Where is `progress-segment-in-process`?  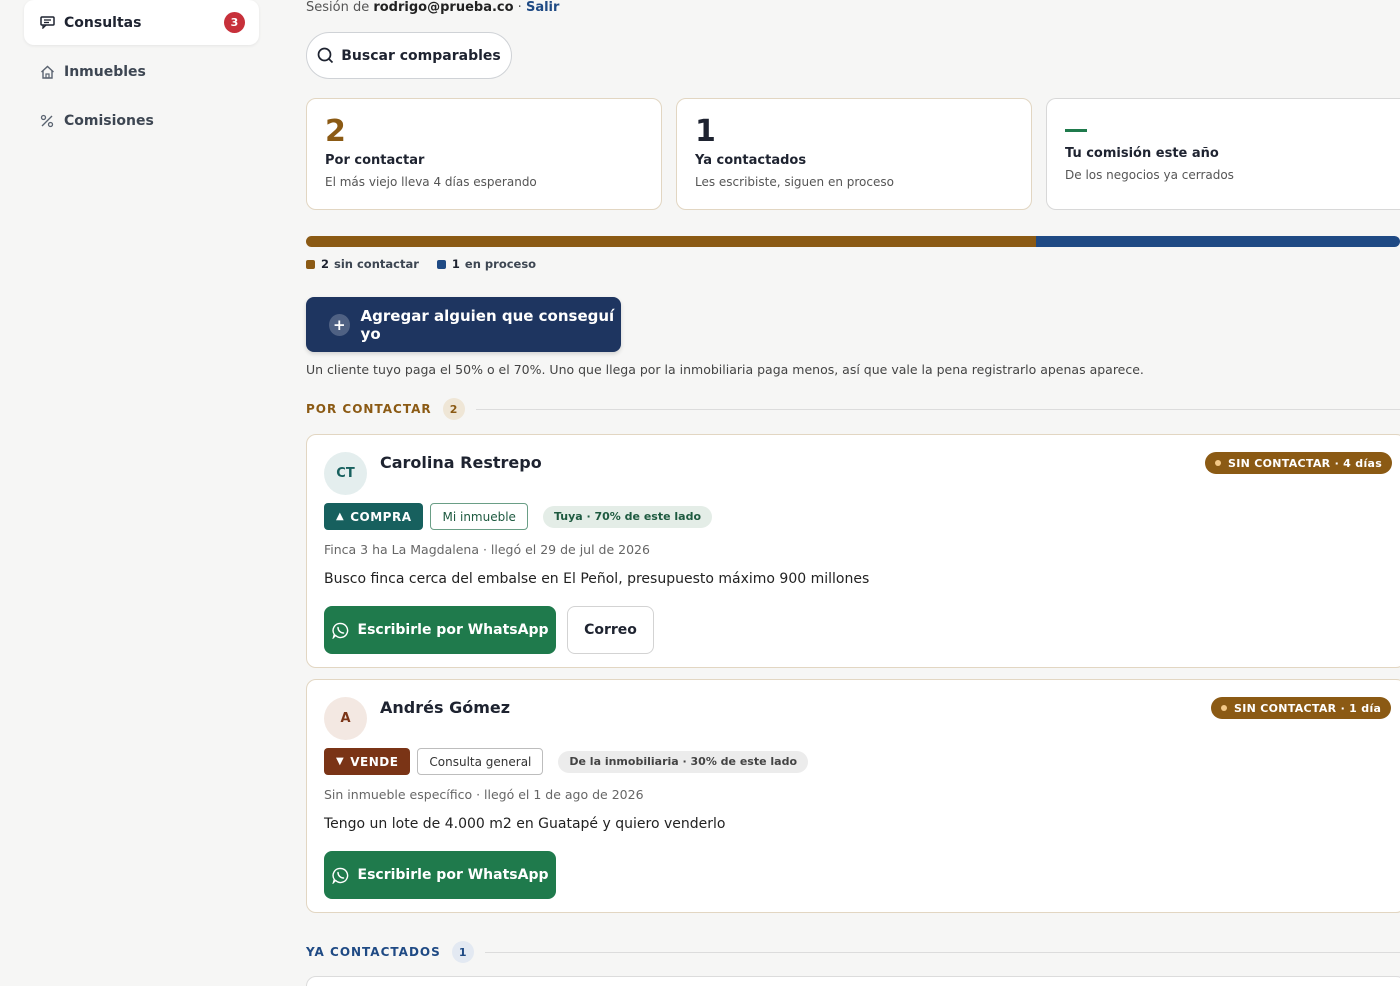
progress-segment-in-process is located at coordinates (1217, 241).